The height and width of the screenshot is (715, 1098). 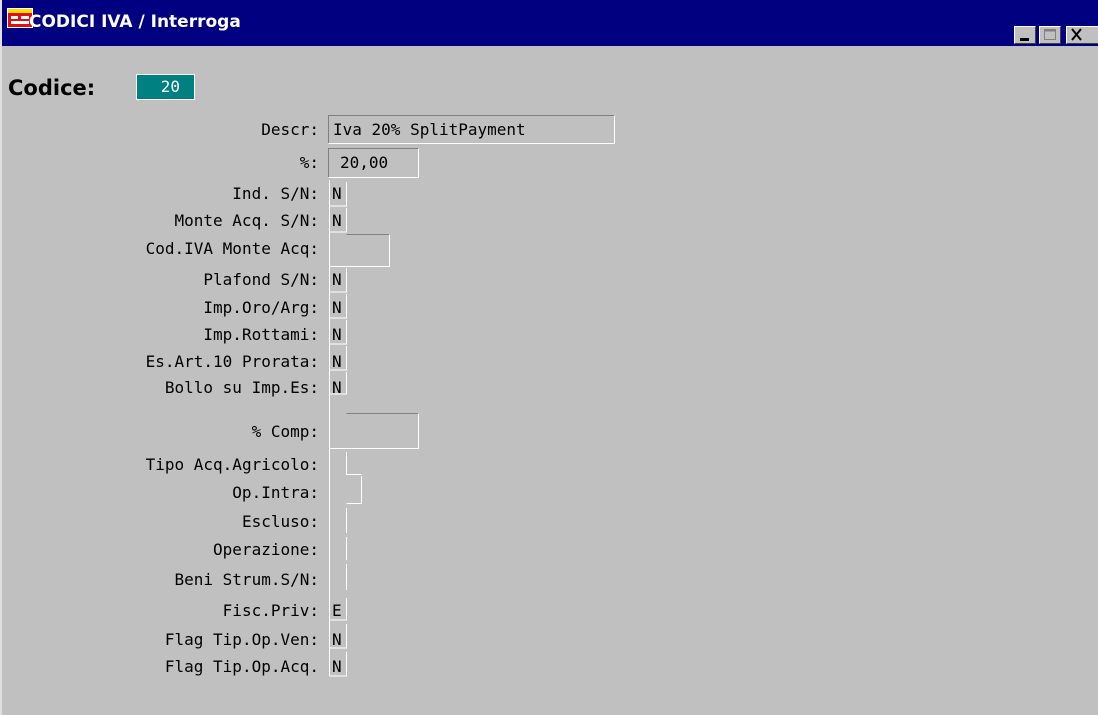 What do you see at coordinates (261, 307) in the screenshot?
I see `label-imp-oro-arg: Imp.Oro/Arg:` at bounding box center [261, 307].